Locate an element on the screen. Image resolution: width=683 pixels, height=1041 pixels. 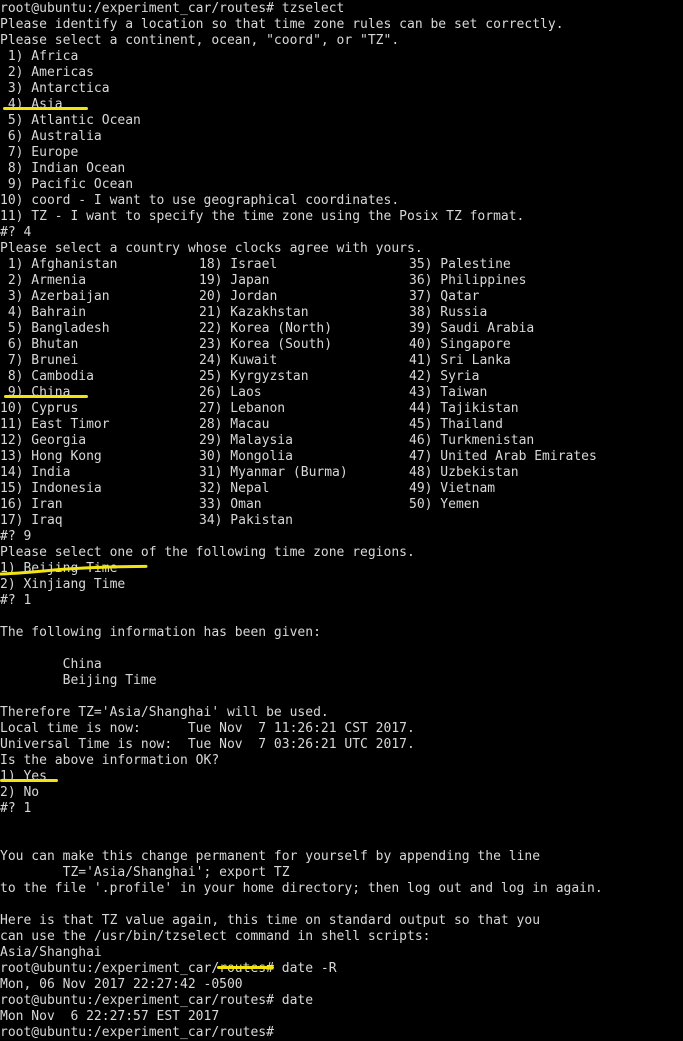
country-option: 5) Bangladesh is located at coordinates (55, 328).